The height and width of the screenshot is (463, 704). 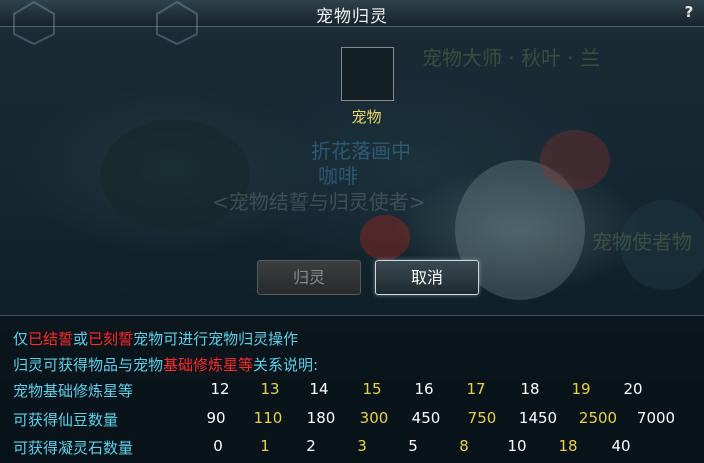 What do you see at coordinates (208, 365) in the screenshot?
I see `highlight-text: 基础修炼星等` at bounding box center [208, 365].